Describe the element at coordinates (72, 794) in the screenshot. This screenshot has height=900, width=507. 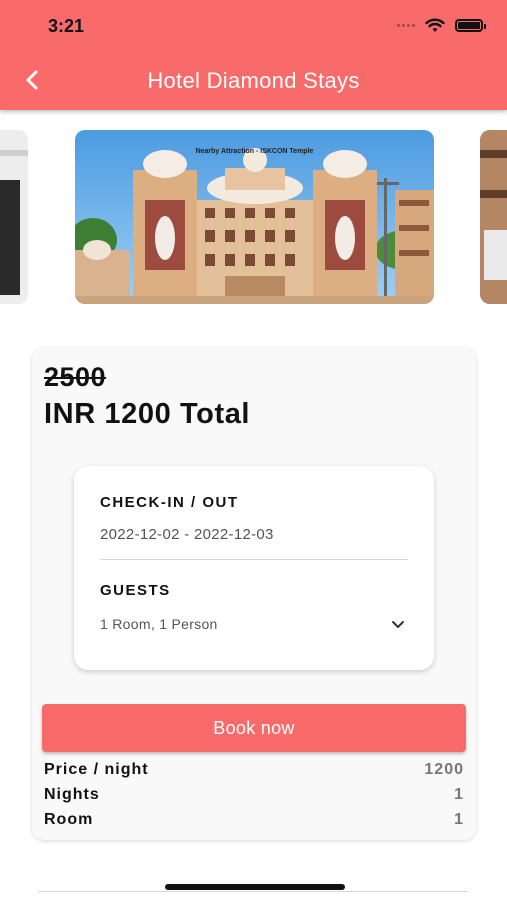
I see `summary-label: Nights` at that location.